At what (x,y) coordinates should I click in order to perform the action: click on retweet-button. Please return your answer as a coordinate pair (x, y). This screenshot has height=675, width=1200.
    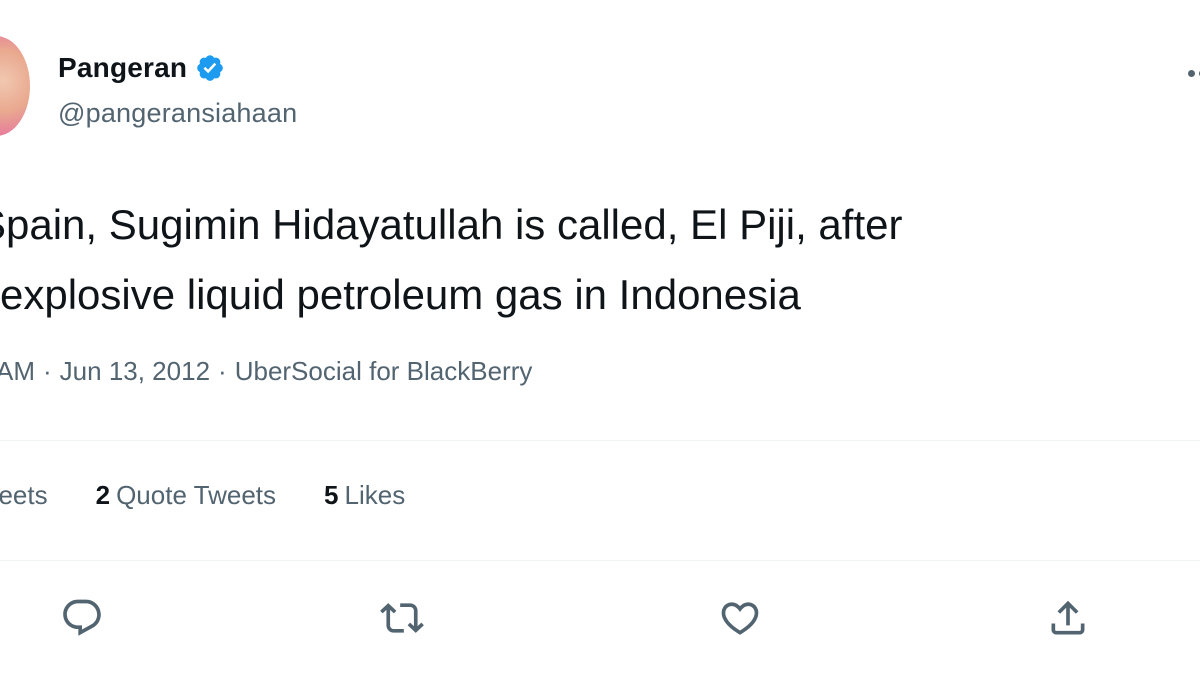
    Looking at the image, I should click on (402, 618).